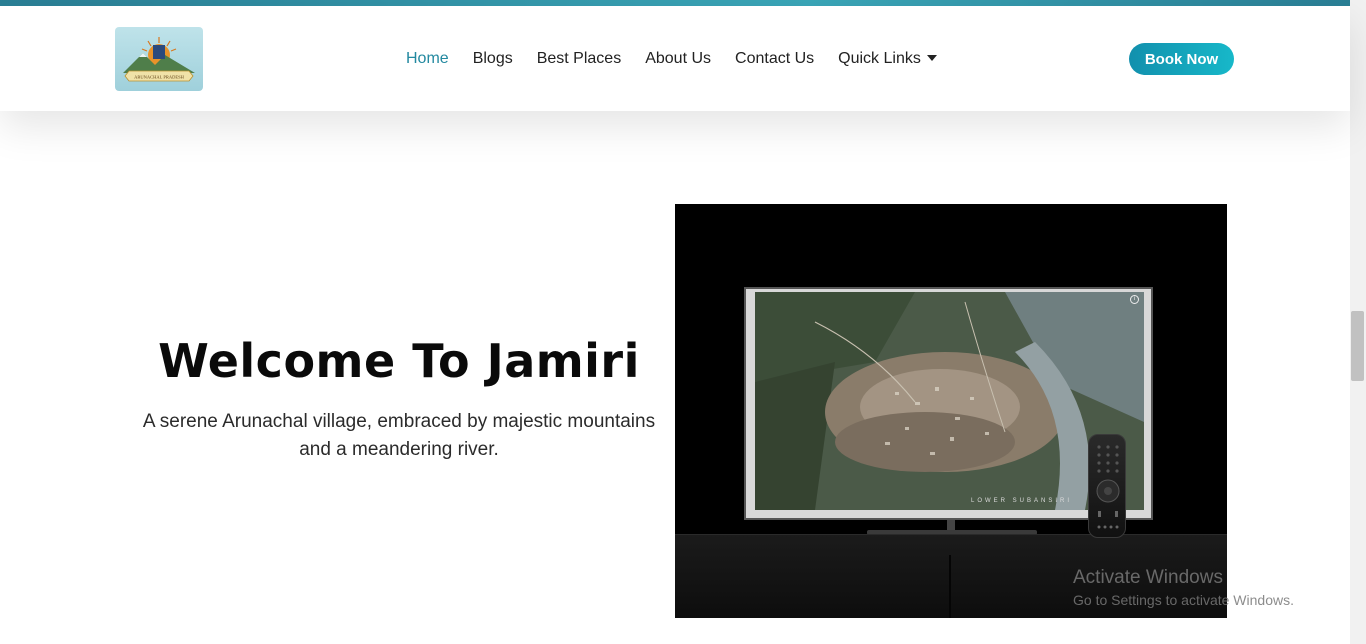 Image resolution: width=1366 pixels, height=644 pixels. Describe the element at coordinates (950, 586) in the screenshot. I see `cabinet-divider` at that location.